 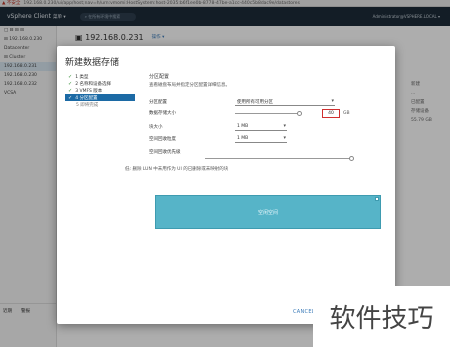 I want to click on step-label: 1 类型, so click(x=82, y=77).